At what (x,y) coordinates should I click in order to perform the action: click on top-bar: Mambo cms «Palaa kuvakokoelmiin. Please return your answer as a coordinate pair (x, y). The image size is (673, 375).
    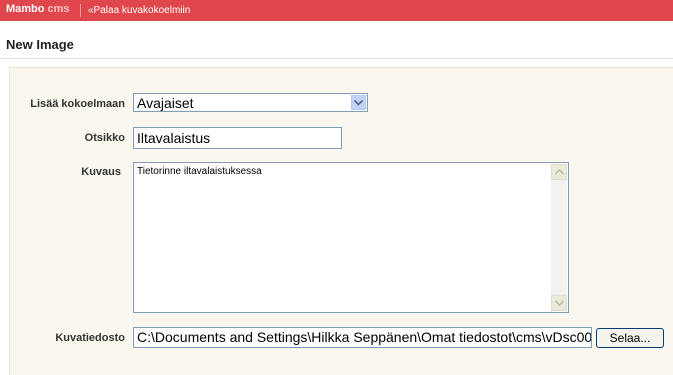
    Looking at the image, I should click on (336, 10).